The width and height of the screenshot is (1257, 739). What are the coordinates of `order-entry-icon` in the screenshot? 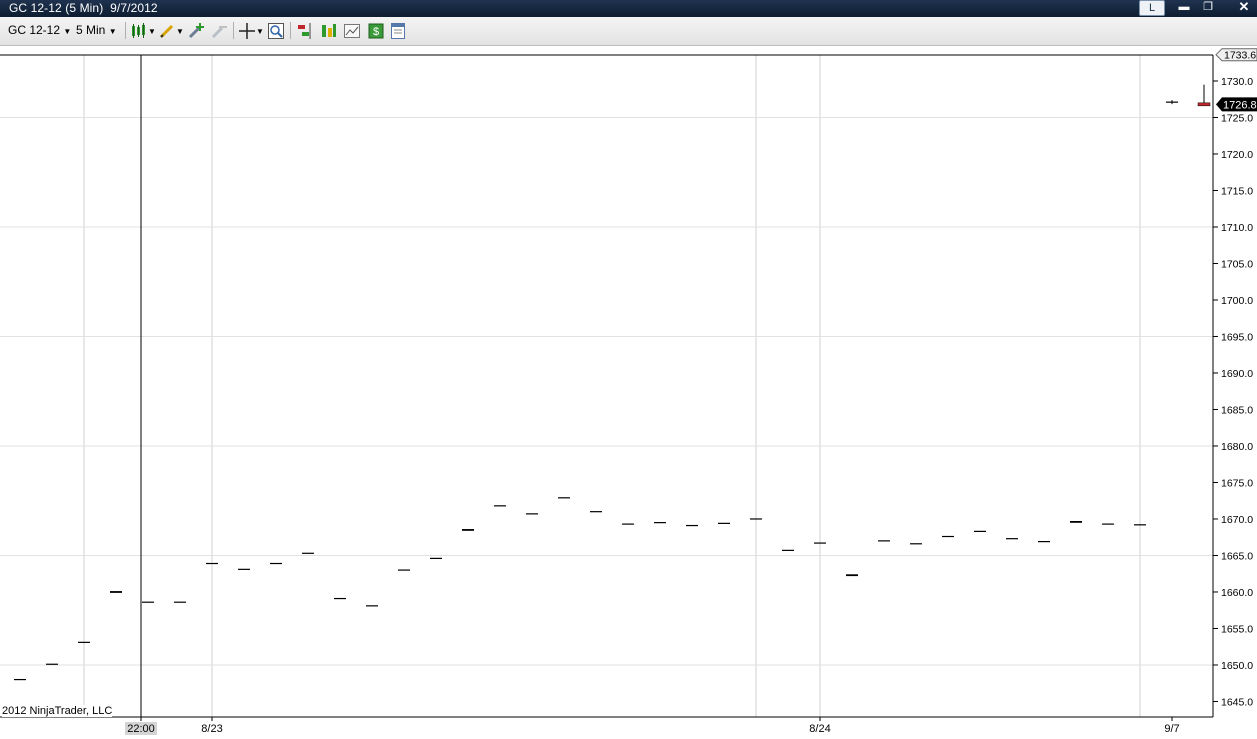 It's located at (305, 31).